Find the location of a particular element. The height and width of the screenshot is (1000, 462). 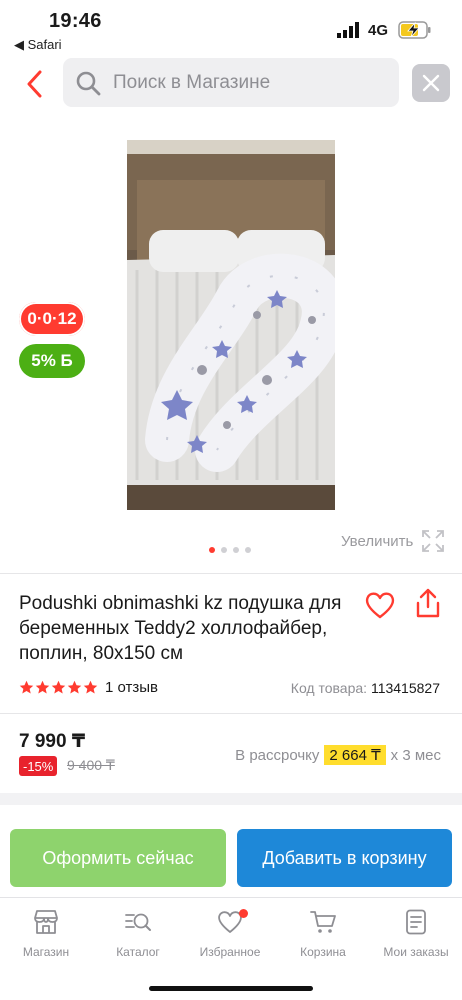

installment-amount: 2 664 ₸ is located at coordinates (355, 755).